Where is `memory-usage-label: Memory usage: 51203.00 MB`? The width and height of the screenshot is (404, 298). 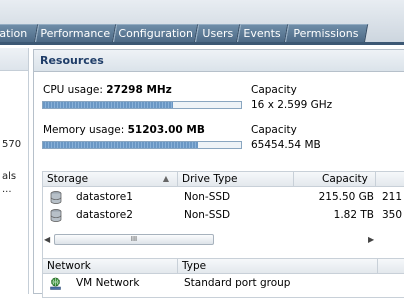
memory-usage-label: Memory usage: 51203.00 MB is located at coordinates (124, 130).